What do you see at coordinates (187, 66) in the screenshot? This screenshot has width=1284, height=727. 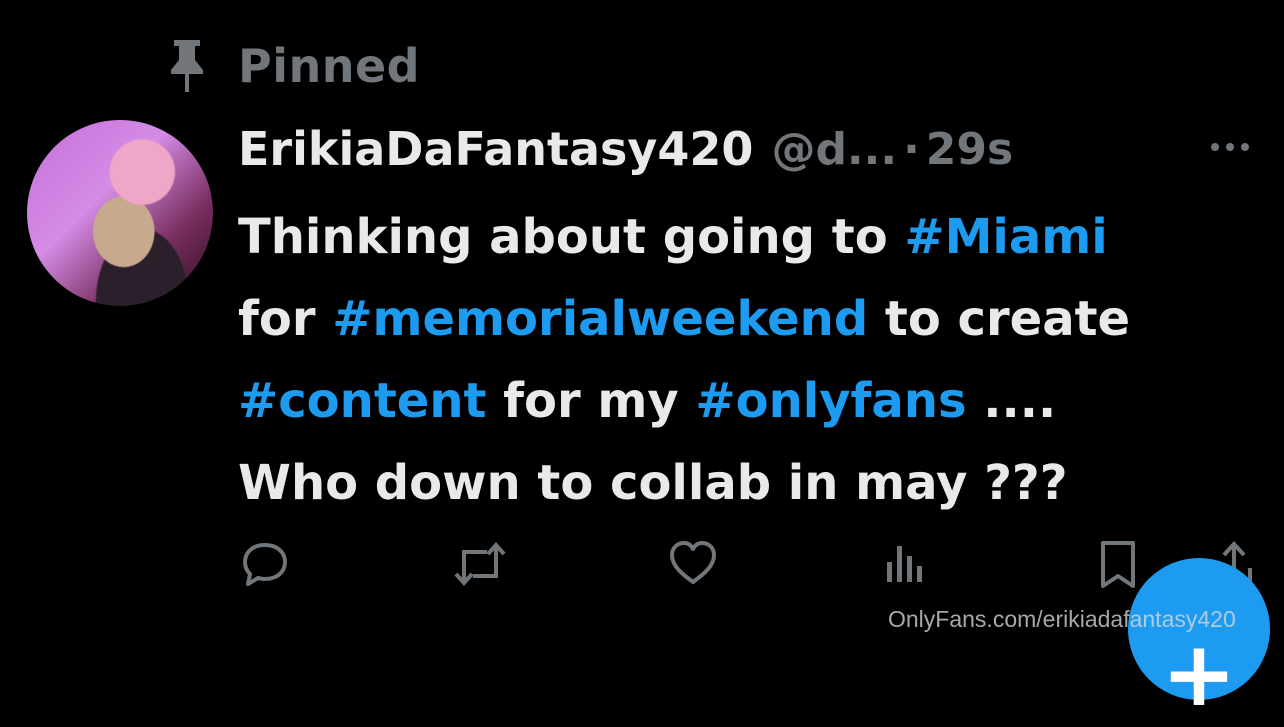 I see `pin-icon` at bounding box center [187, 66].